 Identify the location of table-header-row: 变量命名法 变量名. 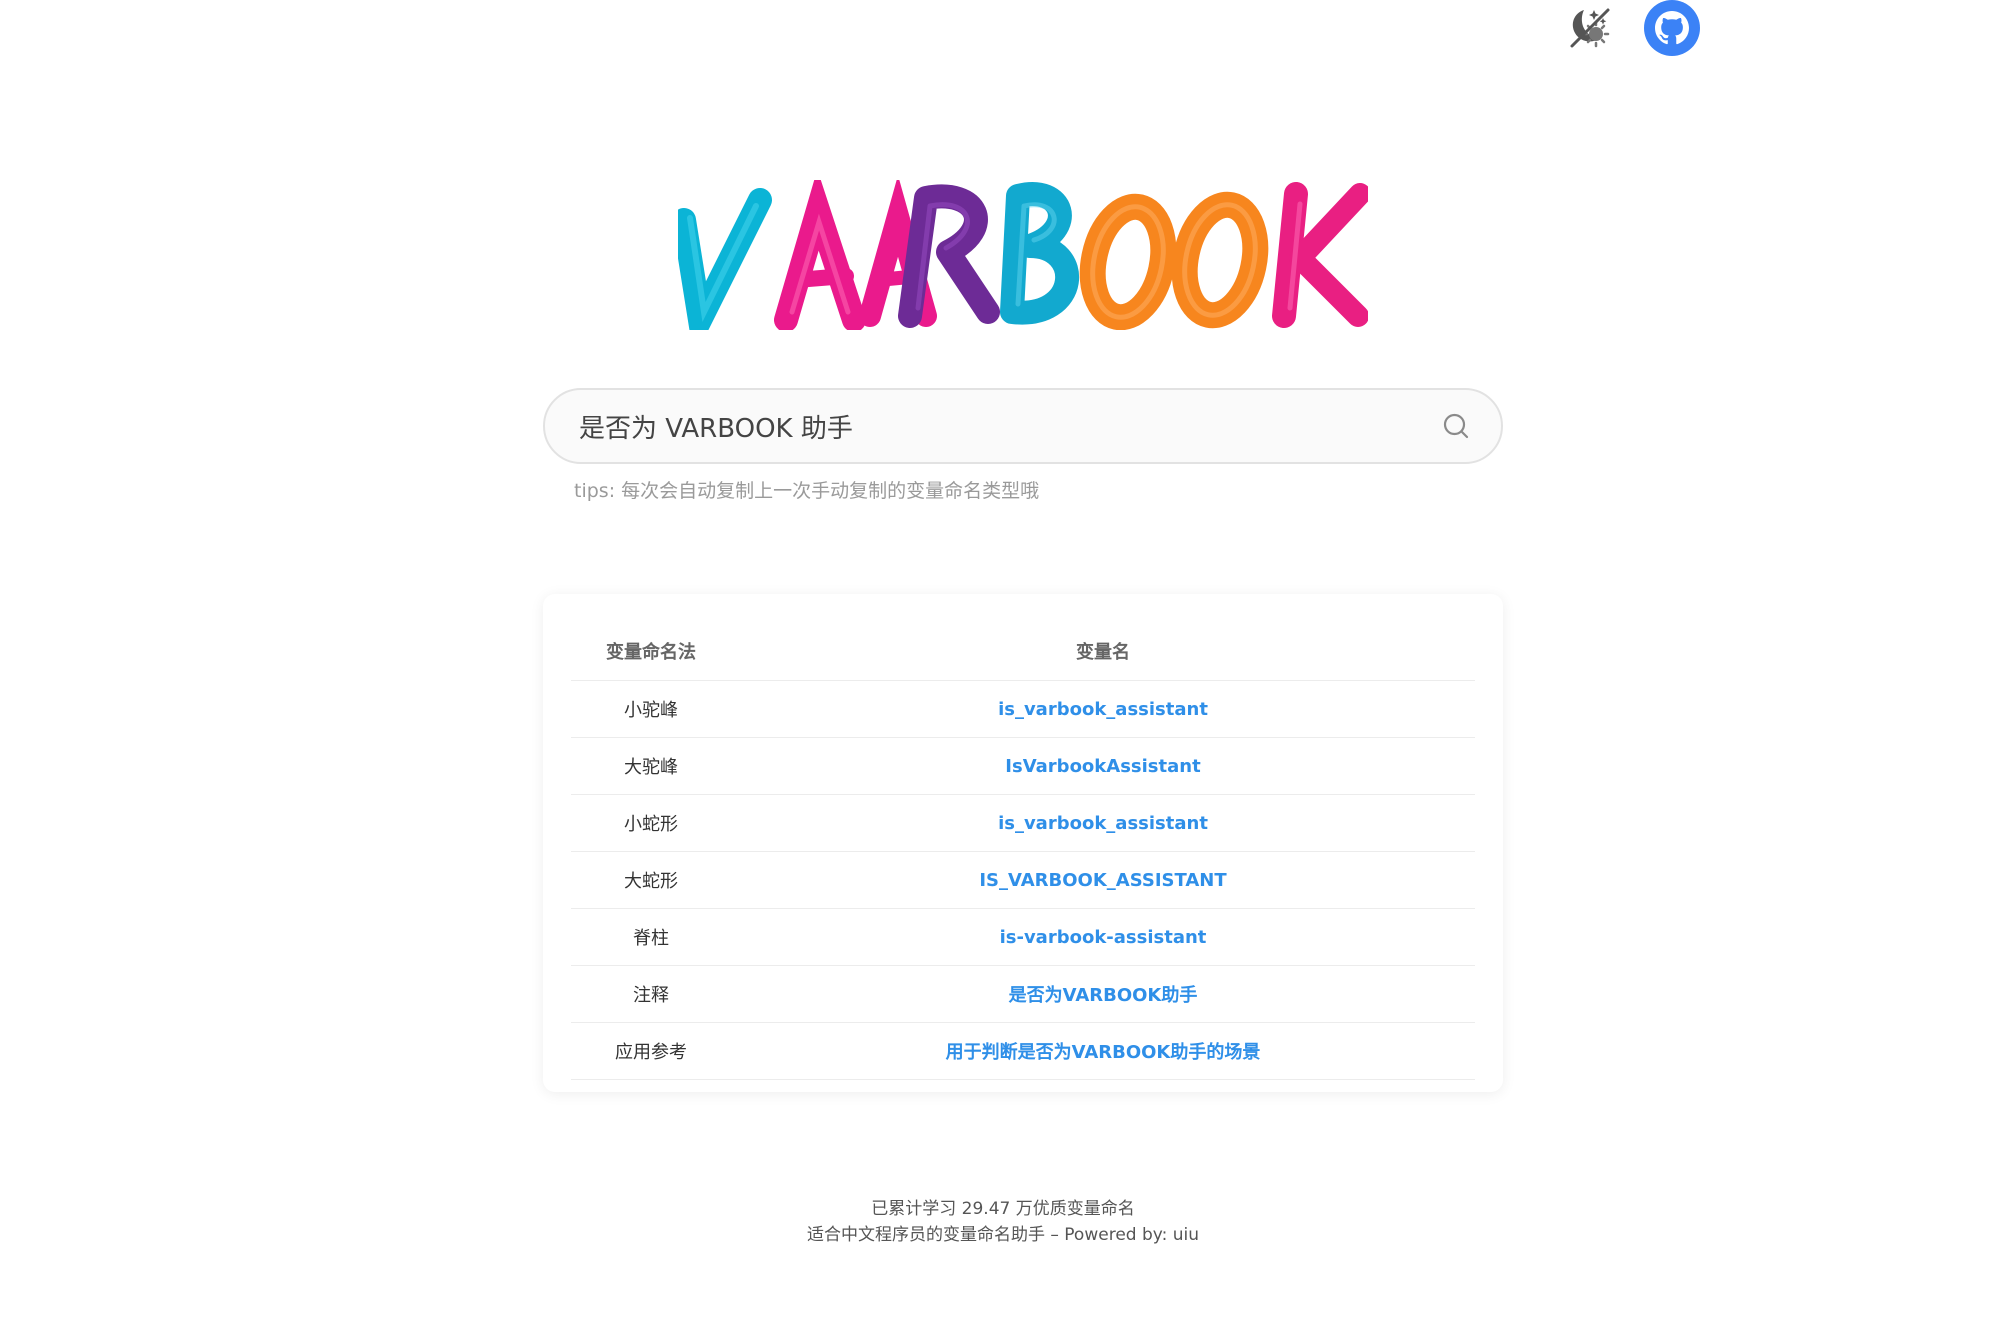
(1023, 651).